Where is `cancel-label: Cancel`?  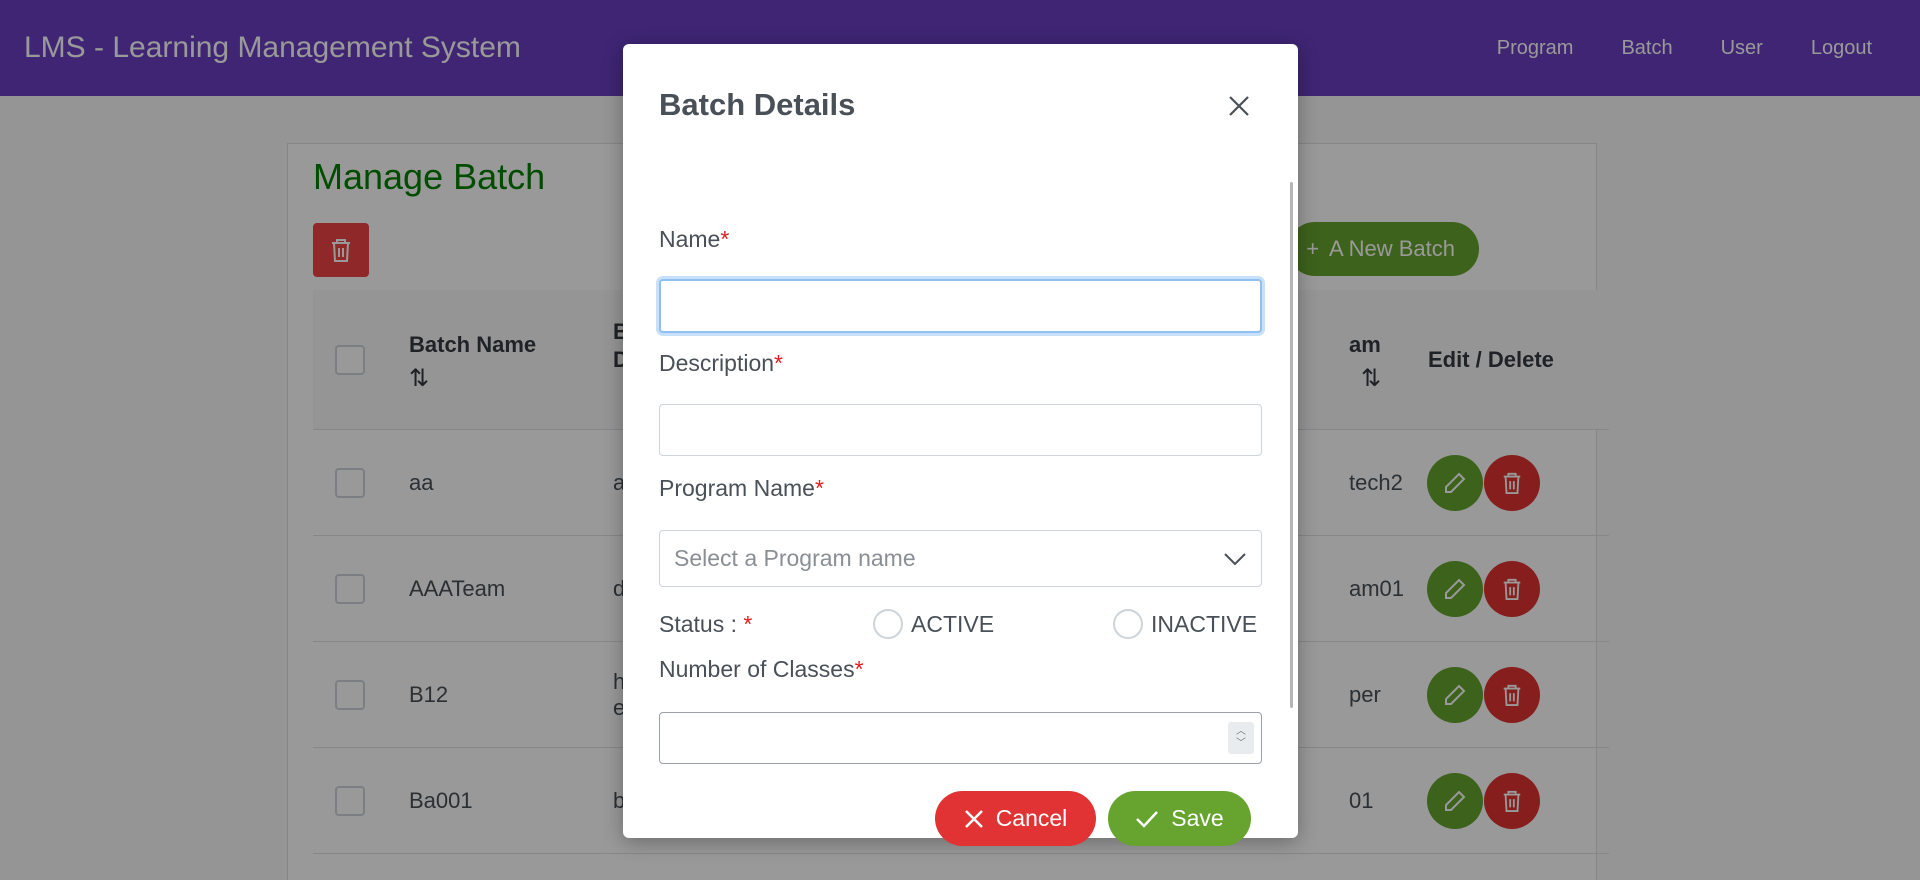 cancel-label: Cancel is located at coordinates (1031, 818).